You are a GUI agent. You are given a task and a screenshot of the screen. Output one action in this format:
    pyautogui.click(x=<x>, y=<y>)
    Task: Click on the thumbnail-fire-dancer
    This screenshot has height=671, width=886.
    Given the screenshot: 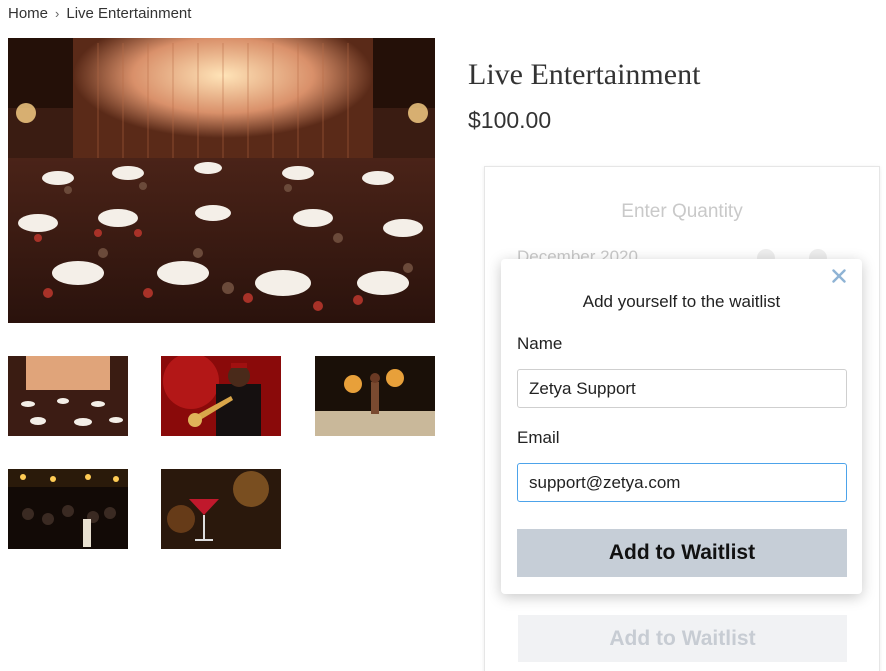 What is the action you would take?
    pyautogui.click(x=375, y=396)
    